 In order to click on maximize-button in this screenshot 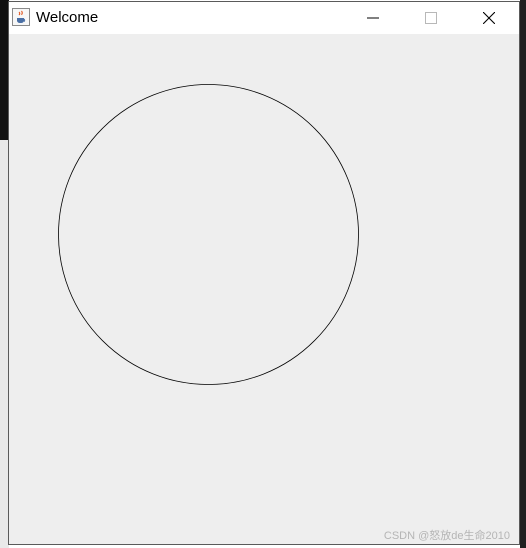, I will do `click(431, 18)`.